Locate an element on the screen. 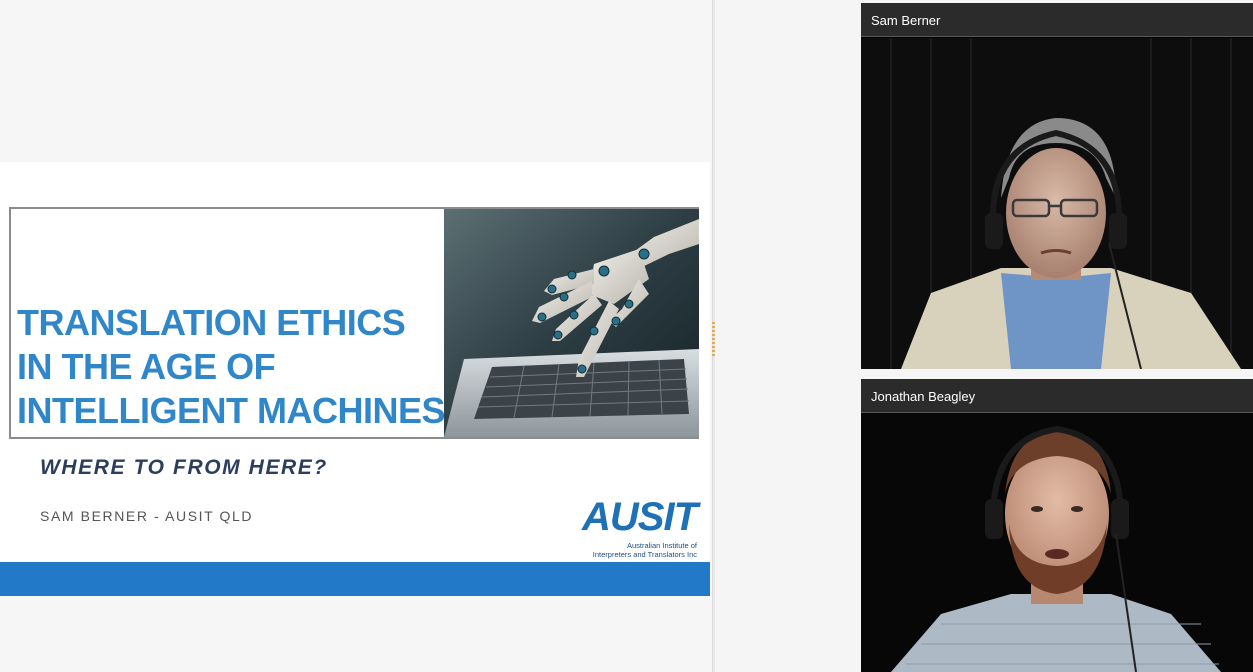  slide-title-line: INTELLIGENT MACHINES is located at coordinates (231, 410).